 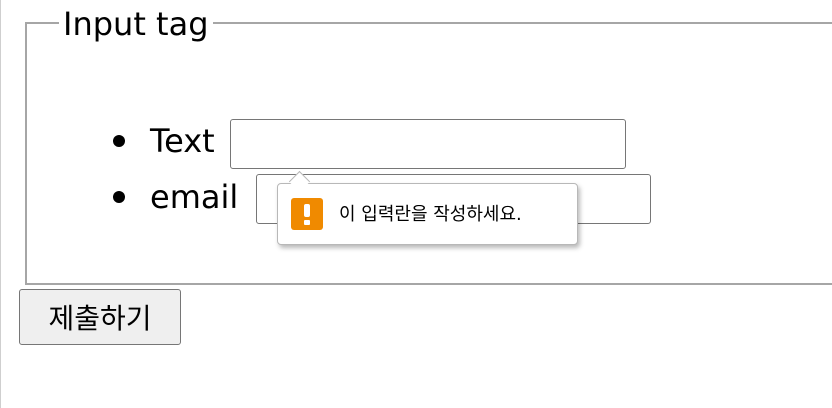 What do you see at coordinates (194, 197) in the screenshot?
I see `email-field-label: email` at bounding box center [194, 197].